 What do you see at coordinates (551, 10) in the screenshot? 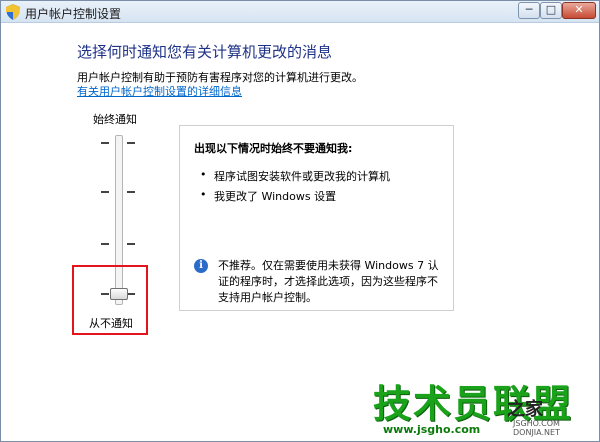
I see `maximize-button: □` at bounding box center [551, 10].